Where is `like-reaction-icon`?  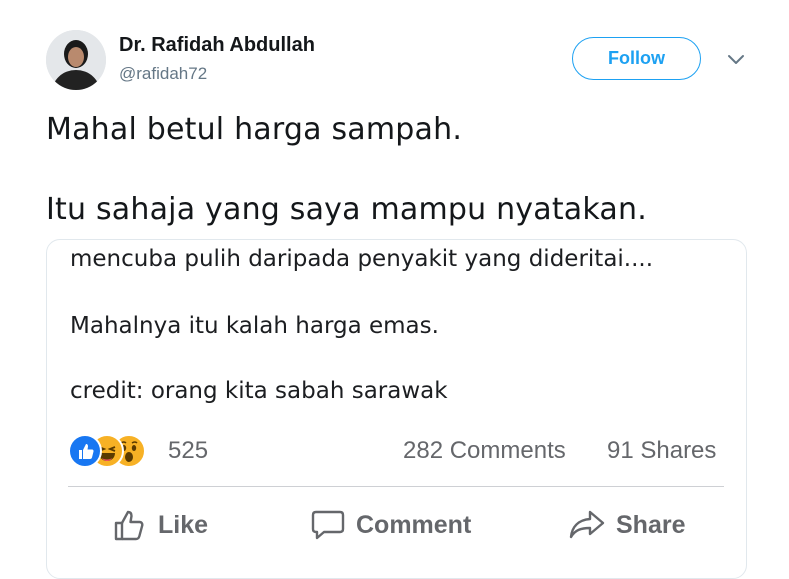 like-reaction-icon is located at coordinates (85, 451).